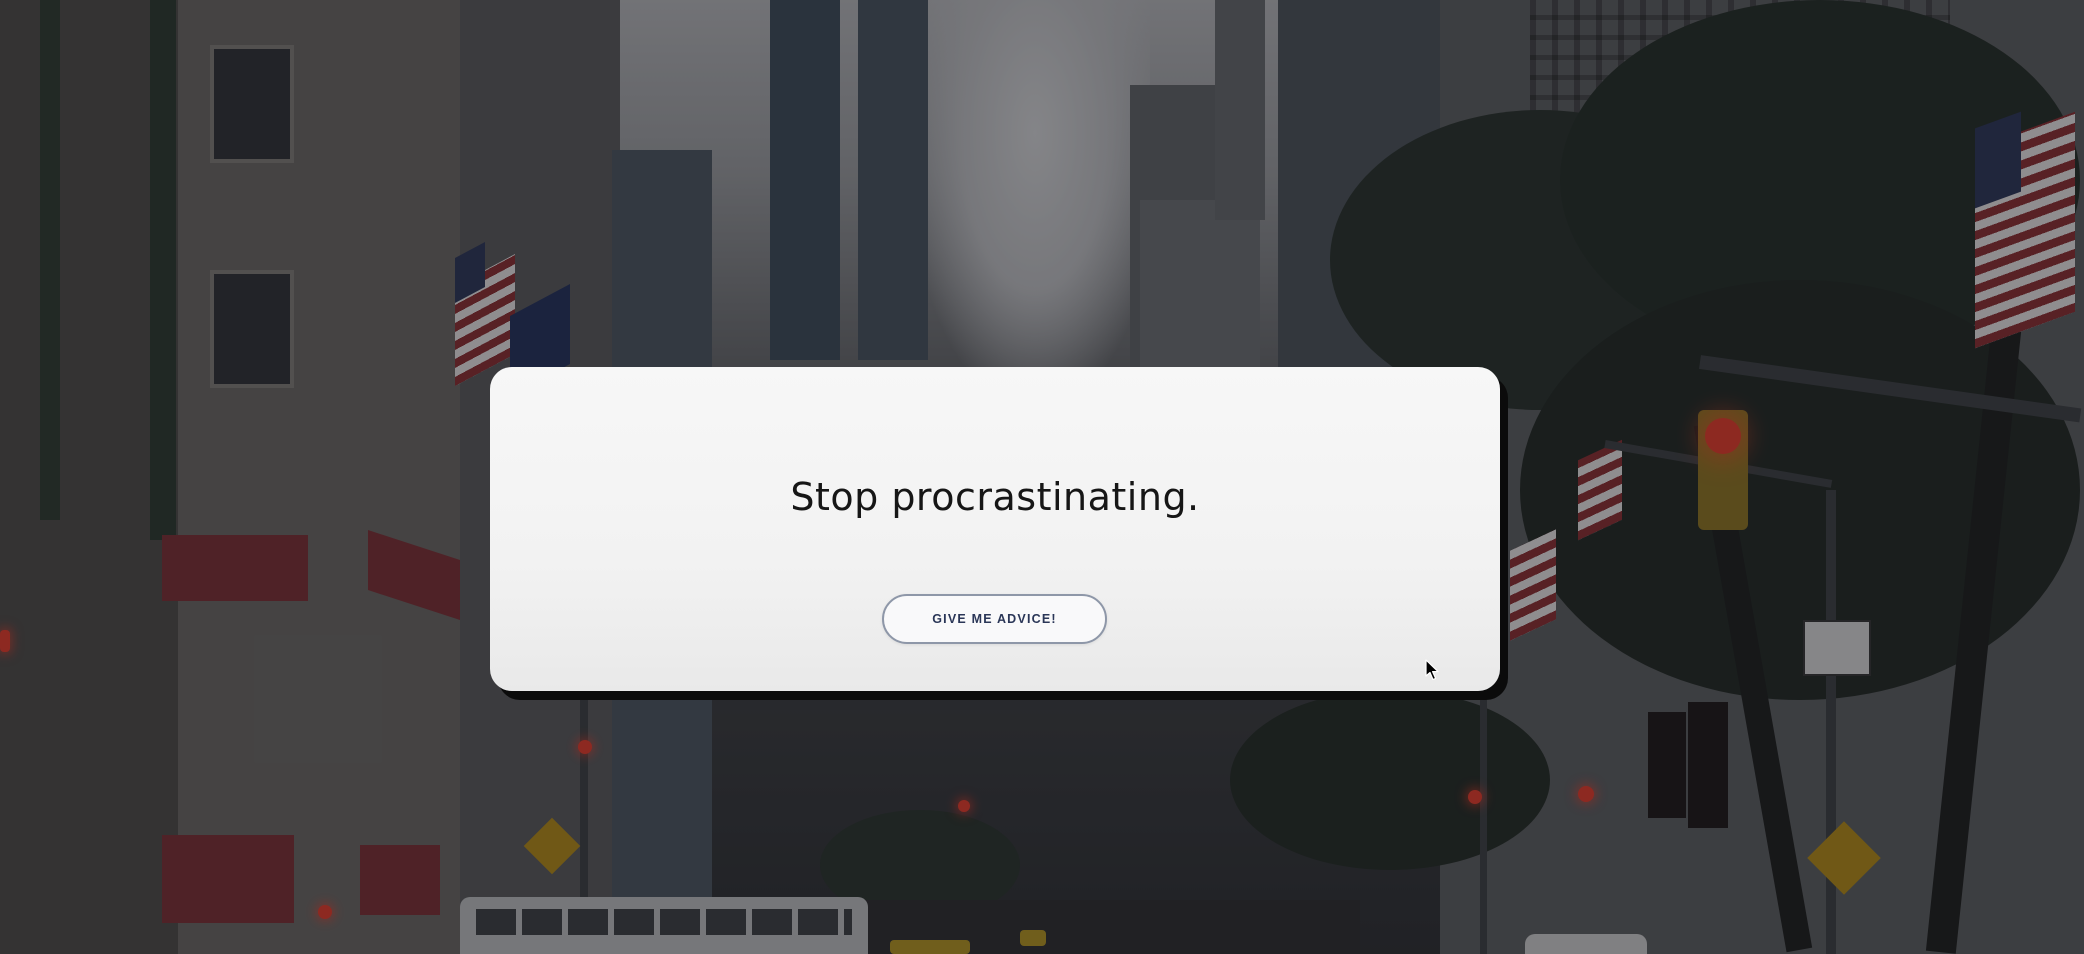  What do you see at coordinates (1432, 670) in the screenshot?
I see `mouse-pointer-icon` at bounding box center [1432, 670].